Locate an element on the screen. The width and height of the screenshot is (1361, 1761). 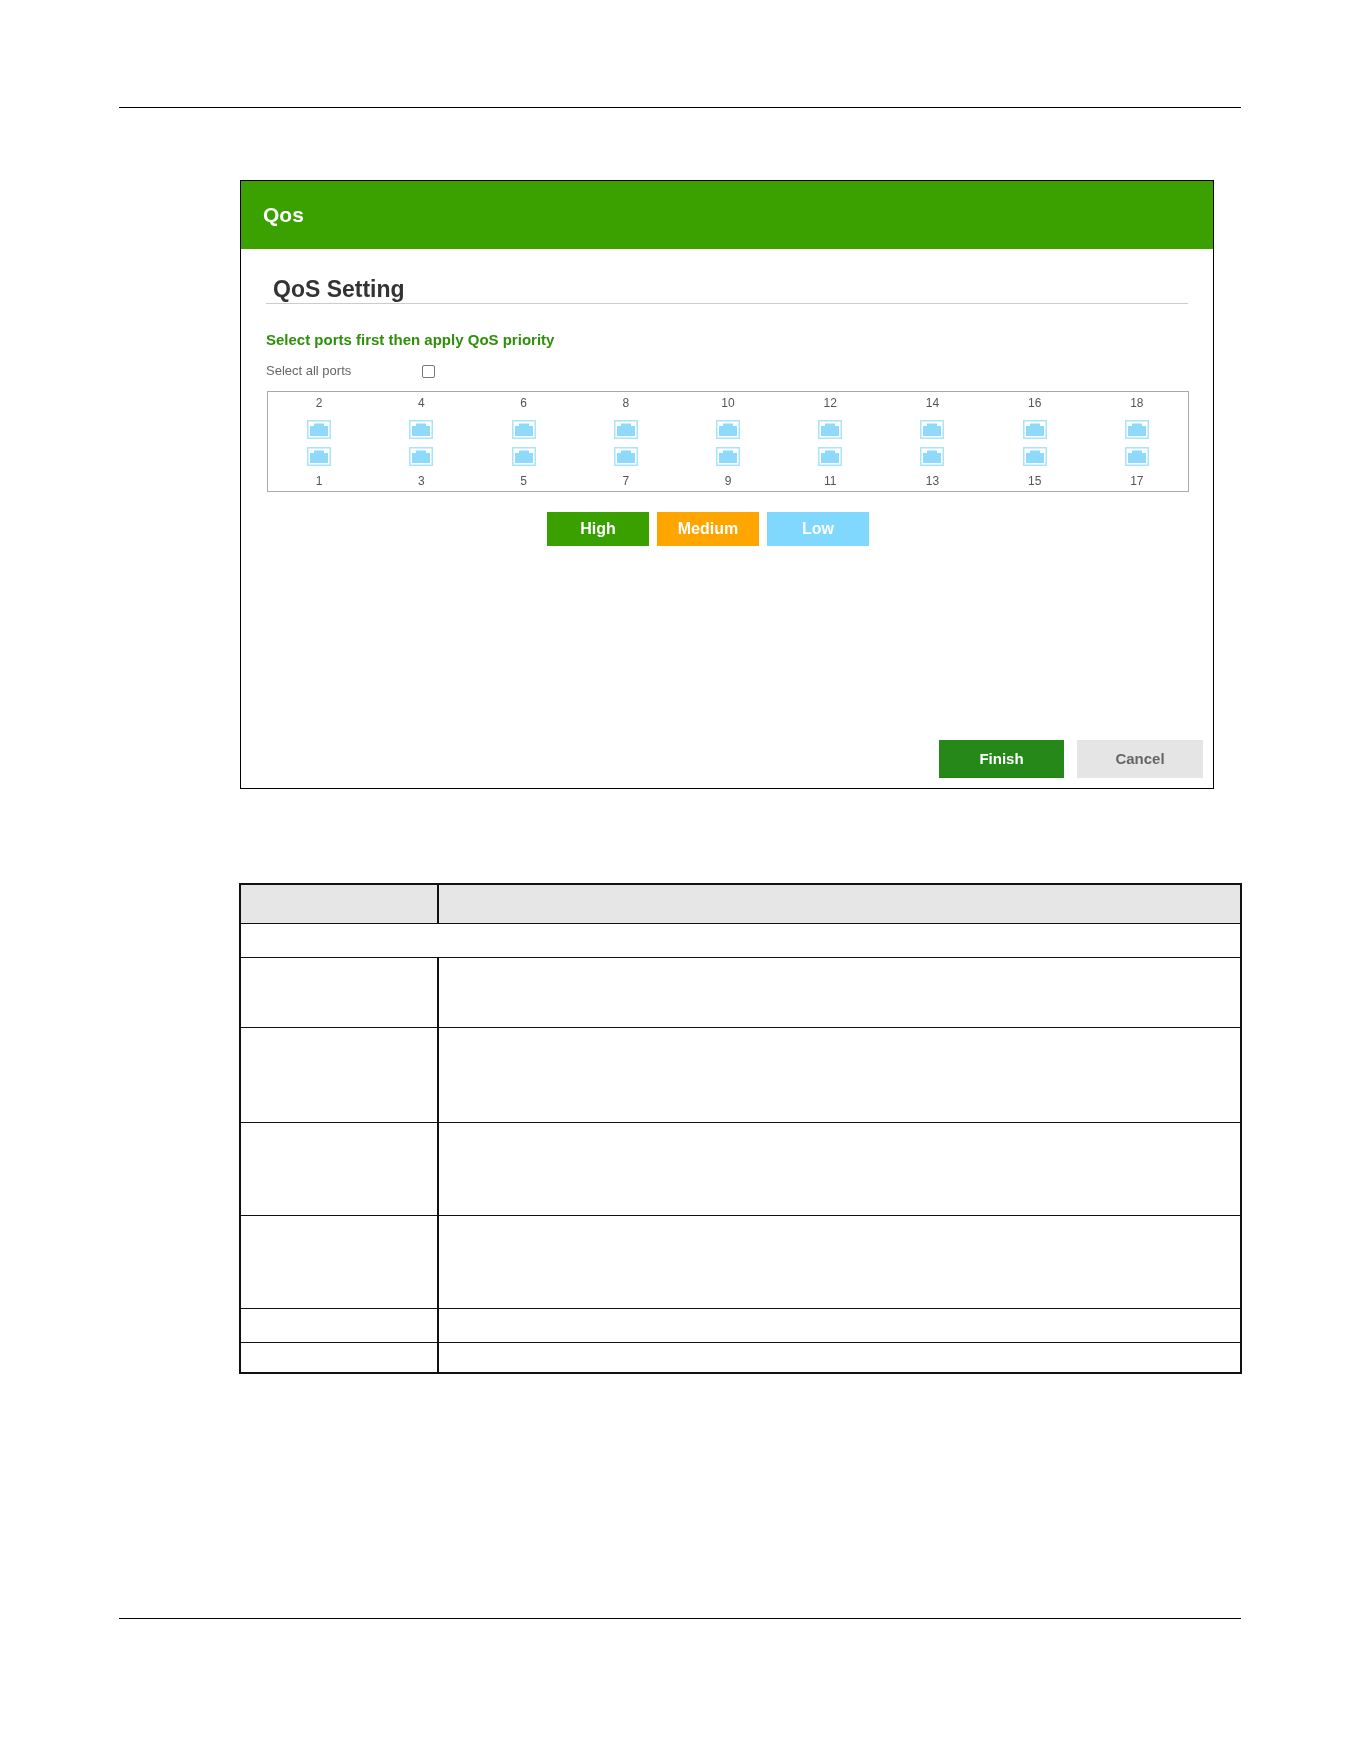
instruction-text: Select ports first then apply QoS priority is located at coordinates (410, 340).